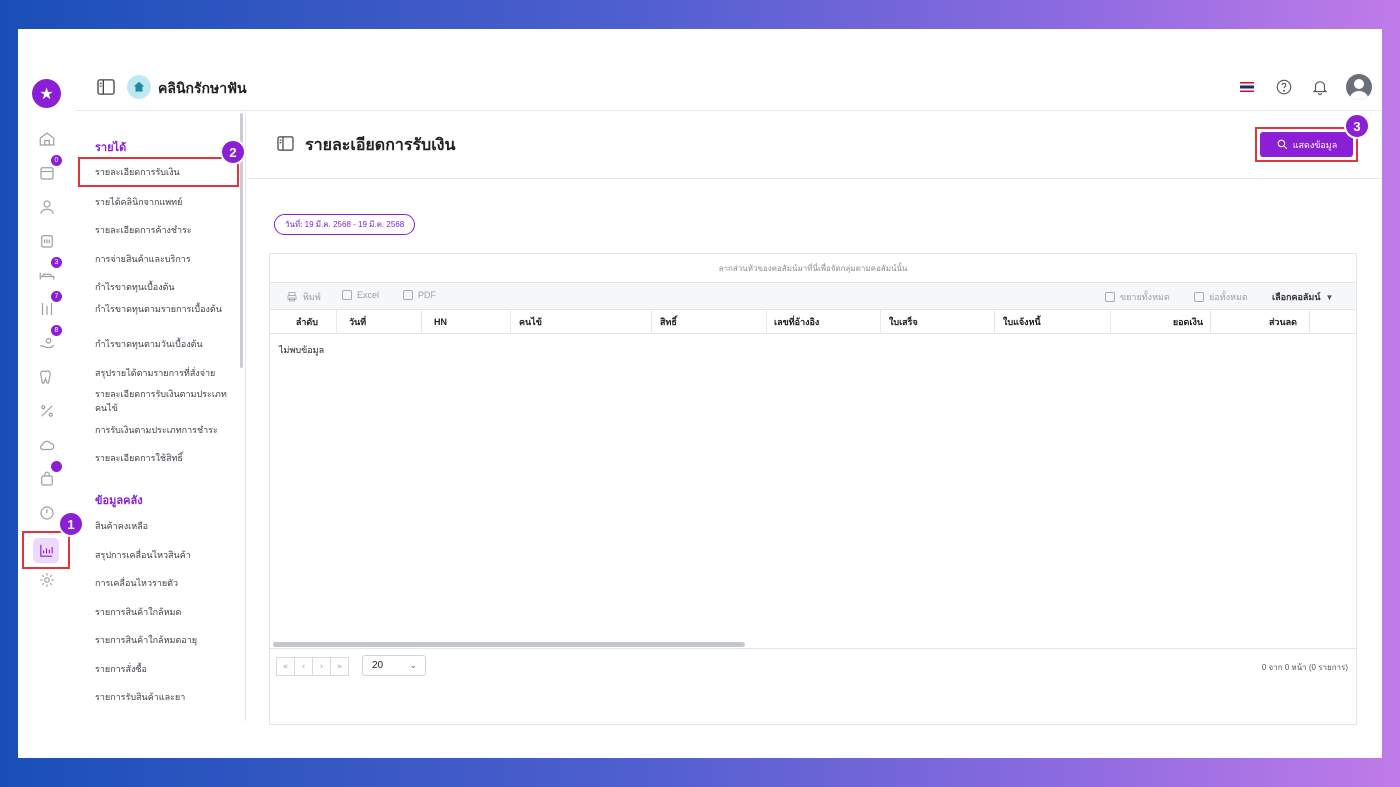 The width and height of the screenshot is (1400, 787). Describe the element at coordinates (1199, 297) in the screenshot. I see `collapse-icon` at that location.